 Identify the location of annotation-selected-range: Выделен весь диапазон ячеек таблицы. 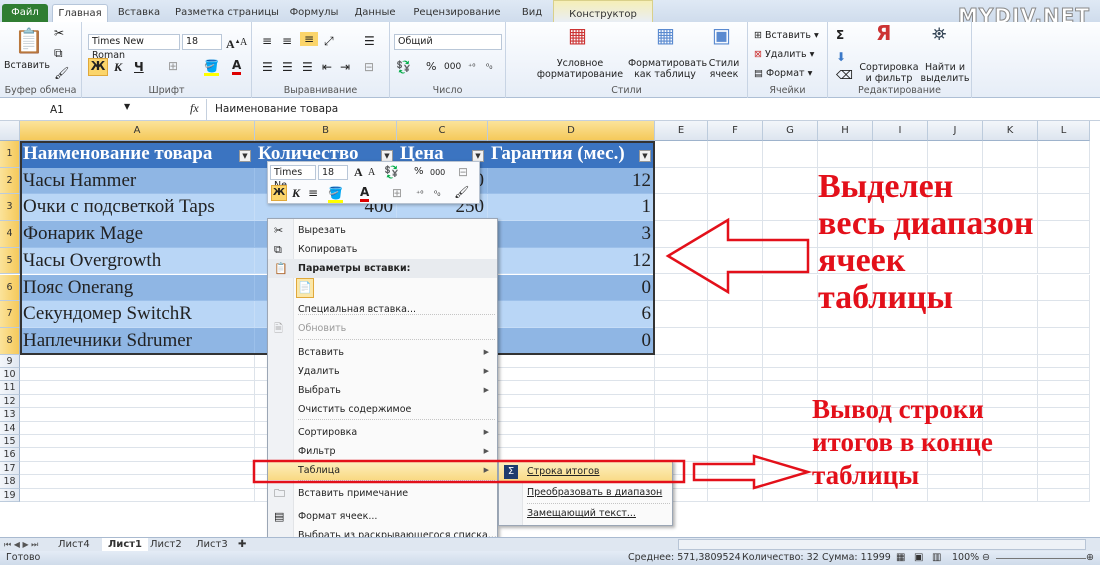
(925, 242).